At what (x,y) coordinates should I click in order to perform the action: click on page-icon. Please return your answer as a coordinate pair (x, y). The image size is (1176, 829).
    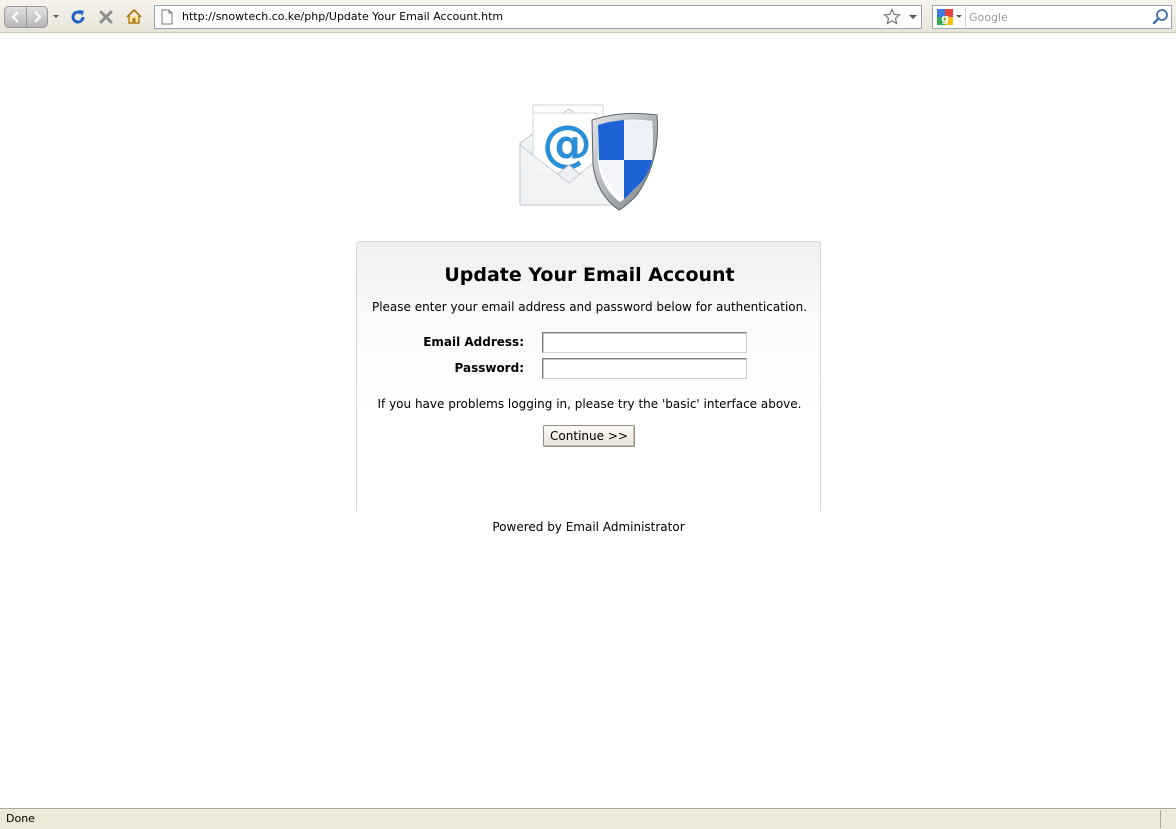
    Looking at the image, I should click on (167, 17).